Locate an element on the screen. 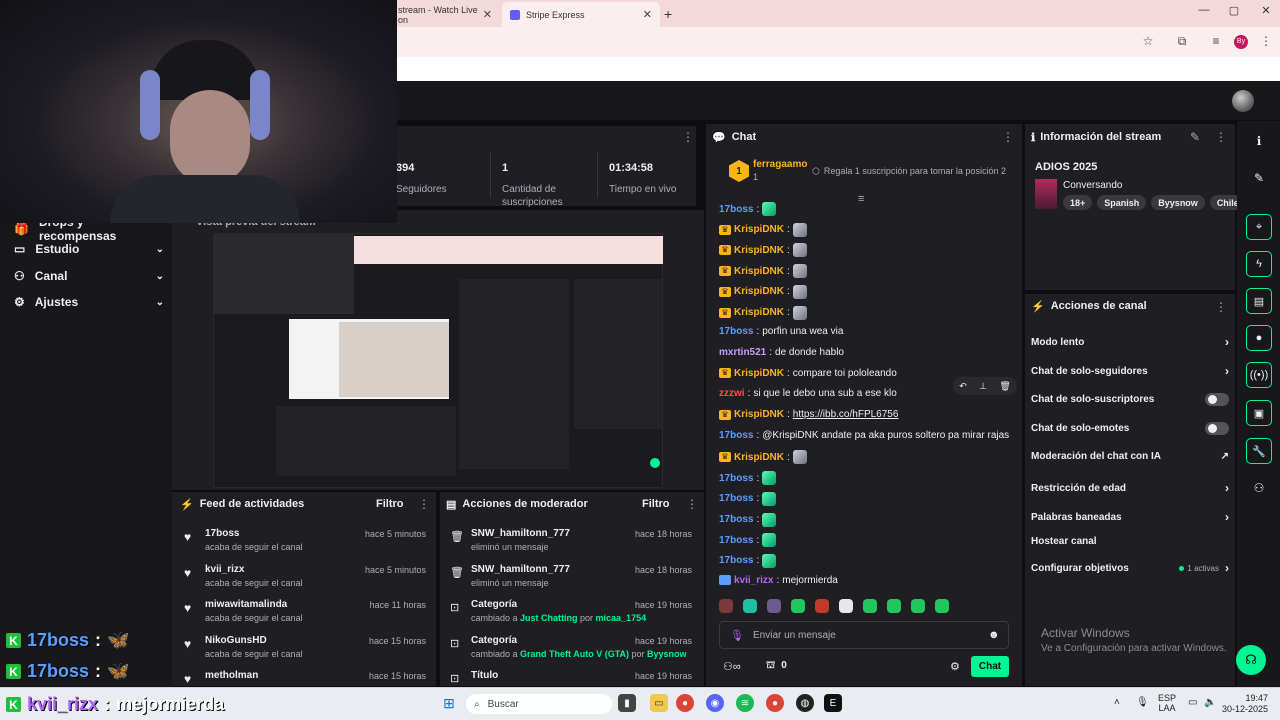 The image size is (1280, 720). sub-user: micaa_1754 is located at coordinates (621, 618).